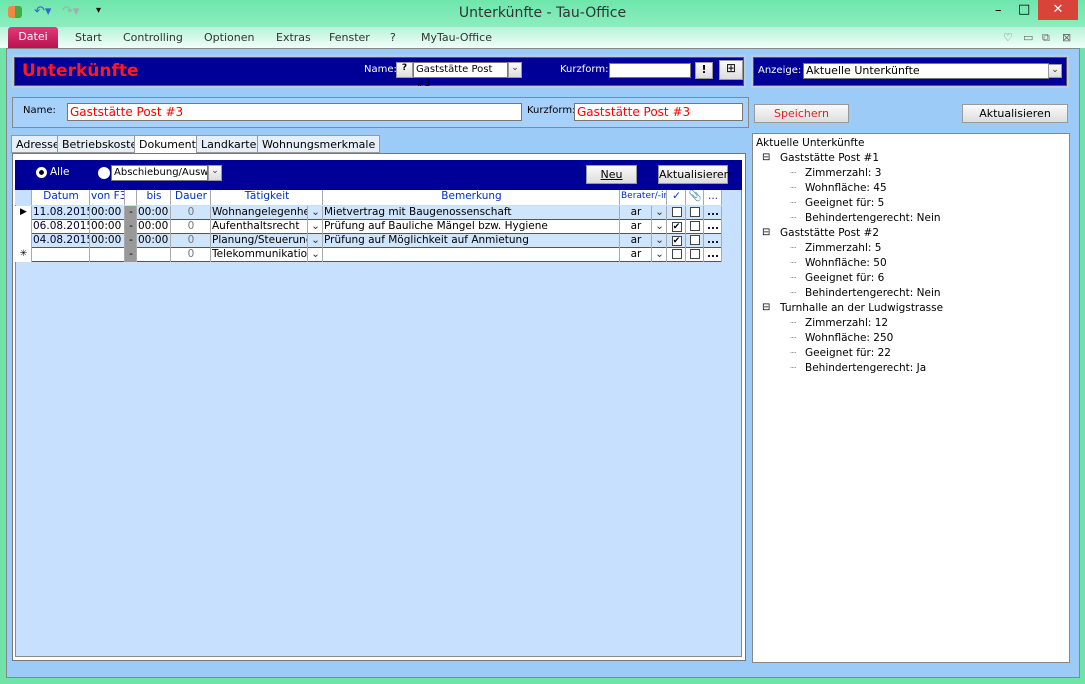  Describe the element at coordinates (61, 255) in the screenshot. I see `cell-datum` at that location.